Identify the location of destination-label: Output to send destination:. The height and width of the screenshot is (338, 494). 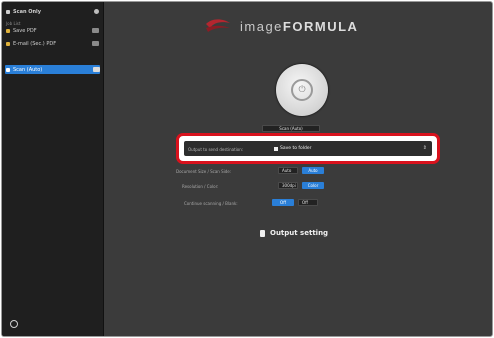
(216, 149).